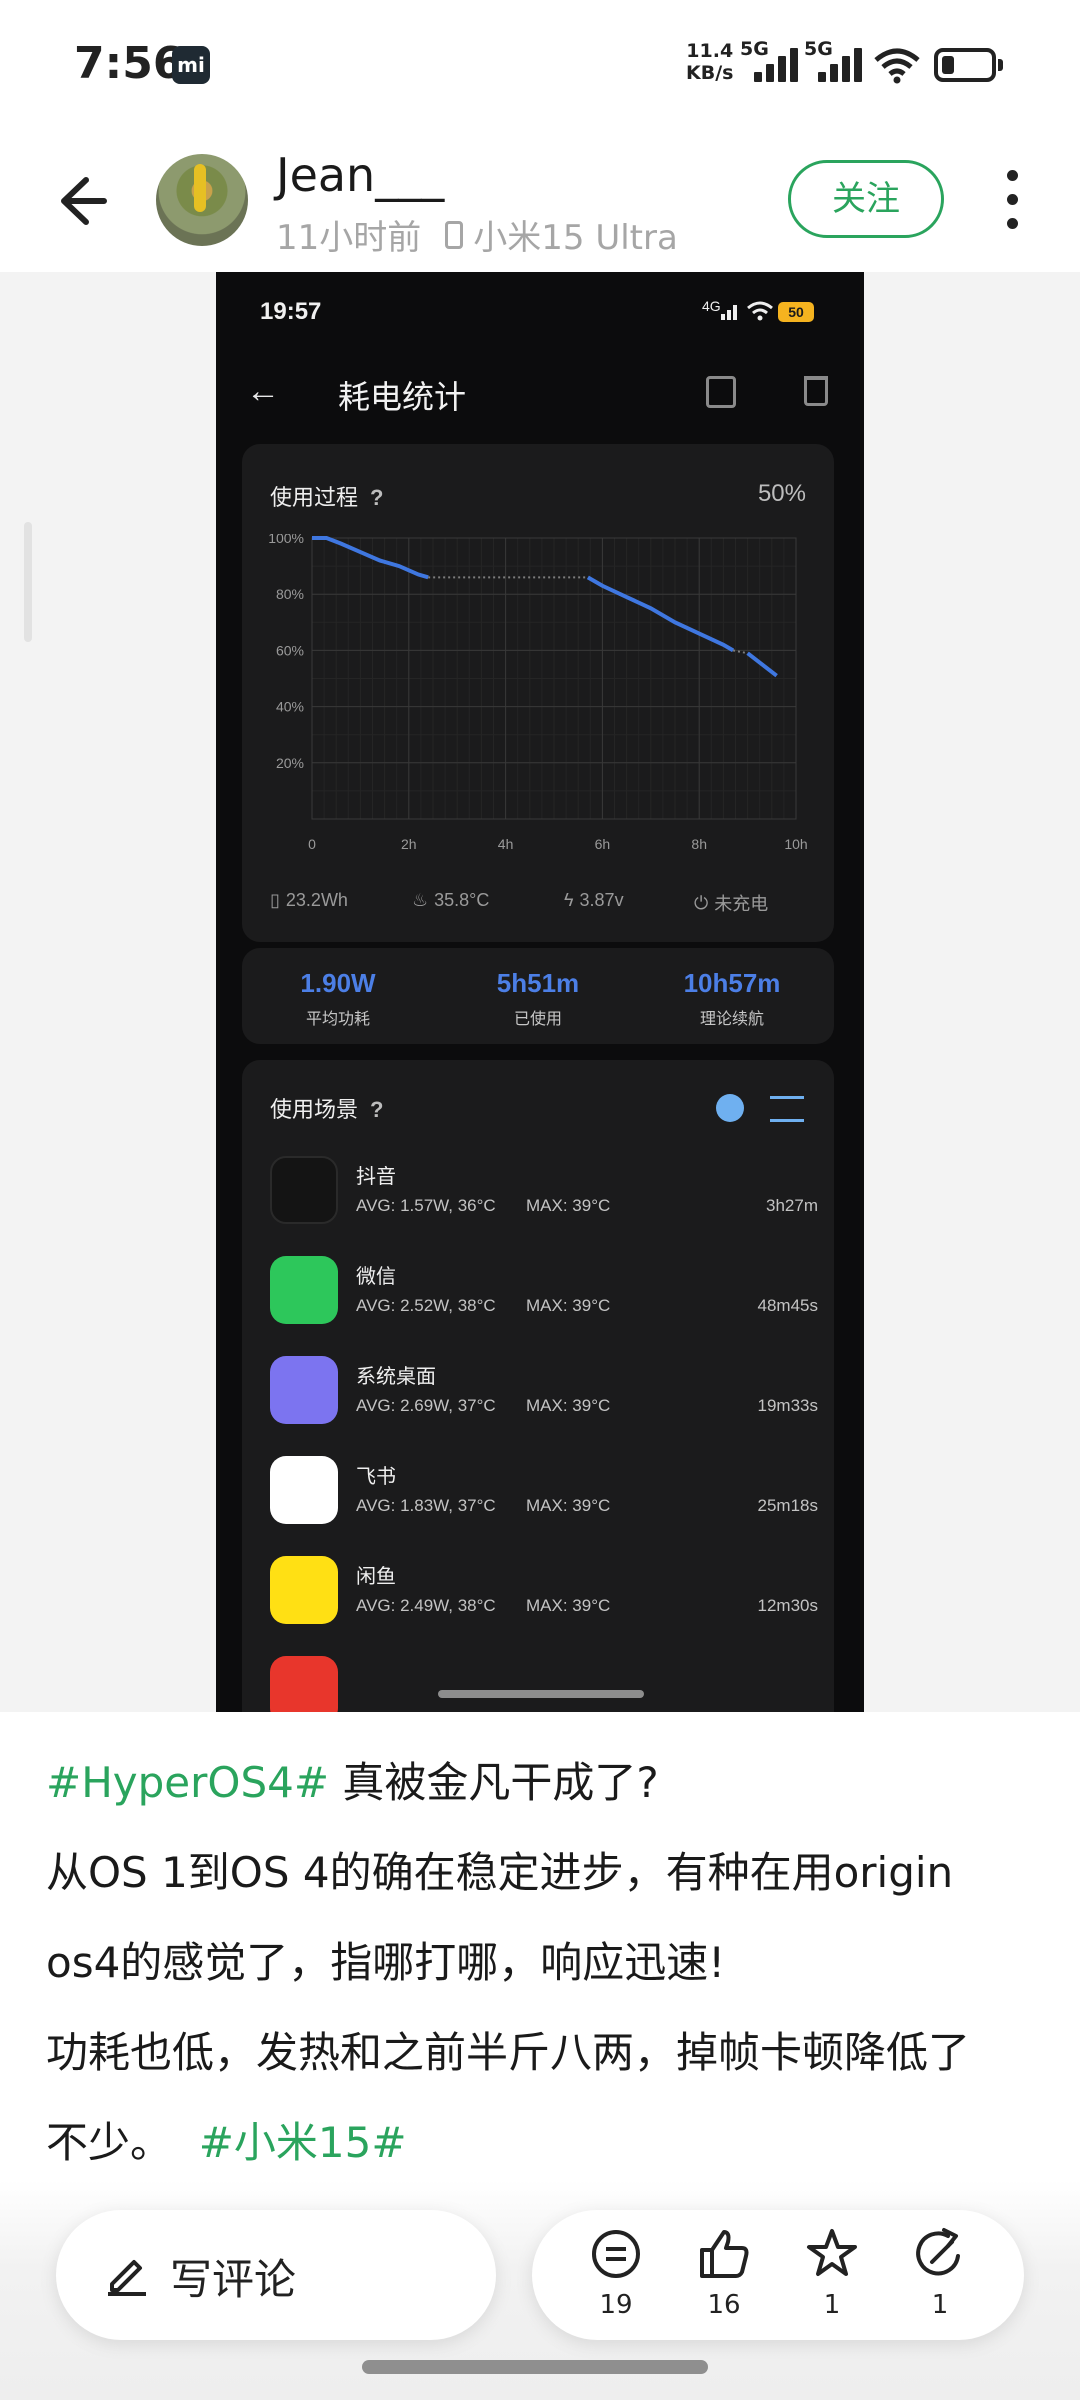  What do you see at coordinates (795, 844) in the screenshot?
I see `x-tick-label: 10h` at bounding box center [795, 844].